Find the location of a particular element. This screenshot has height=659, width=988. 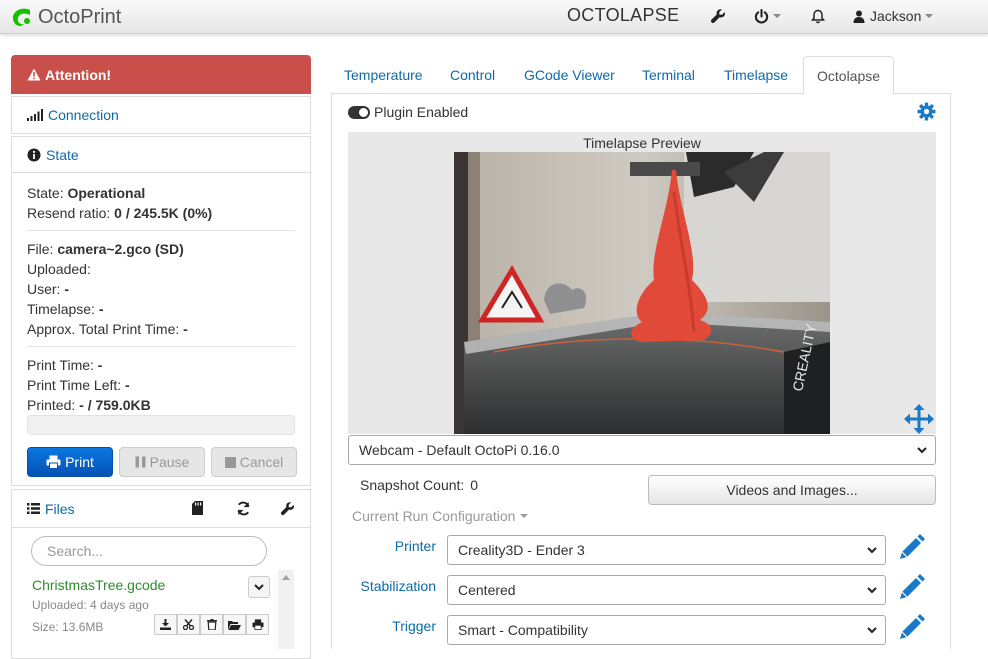

refresh-icon is located at coordinates (243, 510).